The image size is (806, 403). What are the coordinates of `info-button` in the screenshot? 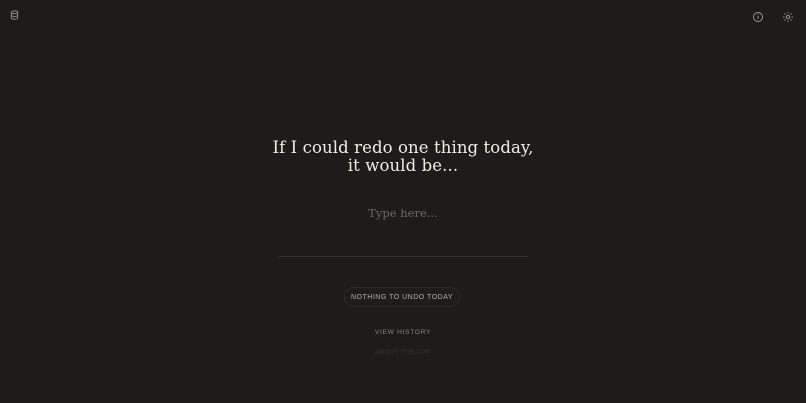 It's located at (758, 17).